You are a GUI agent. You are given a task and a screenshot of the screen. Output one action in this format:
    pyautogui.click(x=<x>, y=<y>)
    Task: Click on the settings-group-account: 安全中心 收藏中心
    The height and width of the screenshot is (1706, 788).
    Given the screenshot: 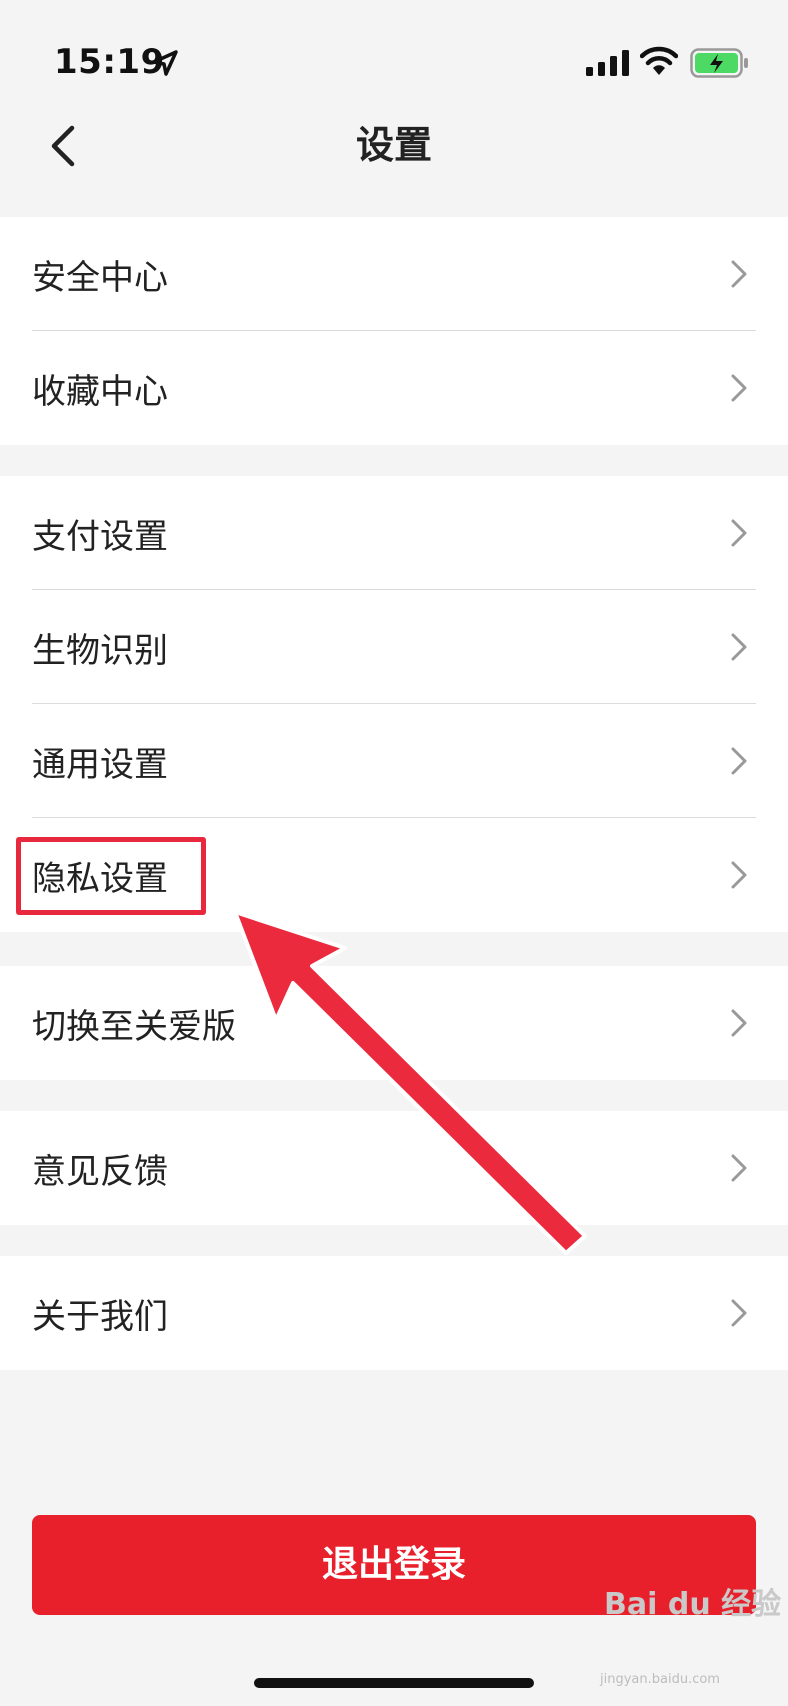 What is the action you would take?
    pyautogui.click(x=394, y=331)
    